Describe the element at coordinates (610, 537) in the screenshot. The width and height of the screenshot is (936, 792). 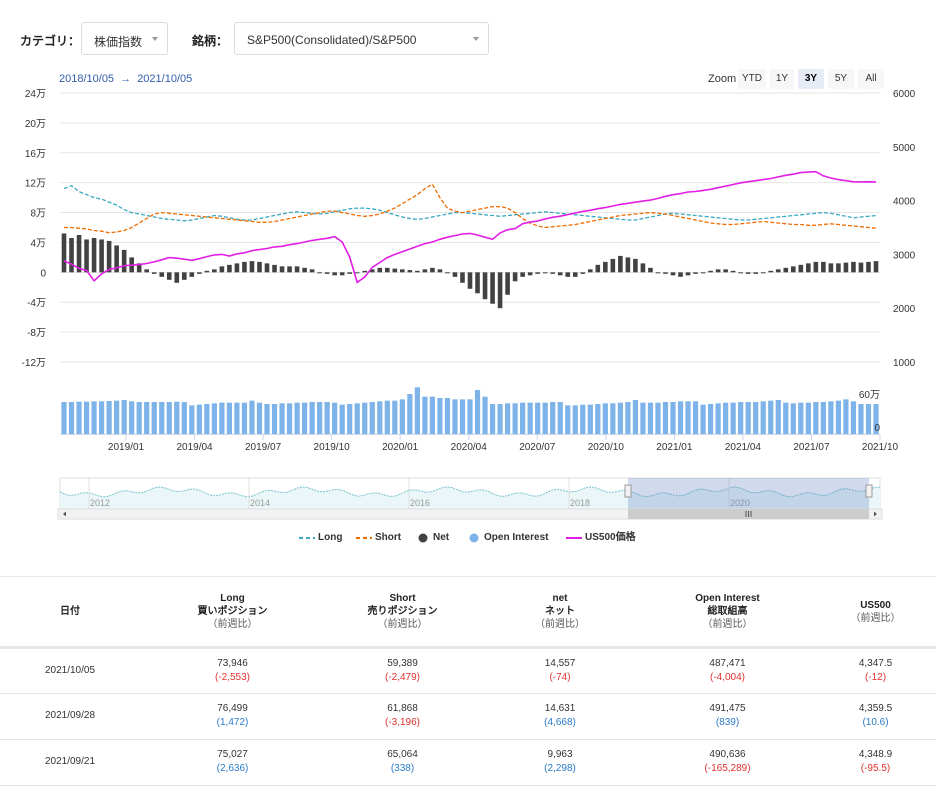
I see `legend-us500-label: US500価格` at that location.